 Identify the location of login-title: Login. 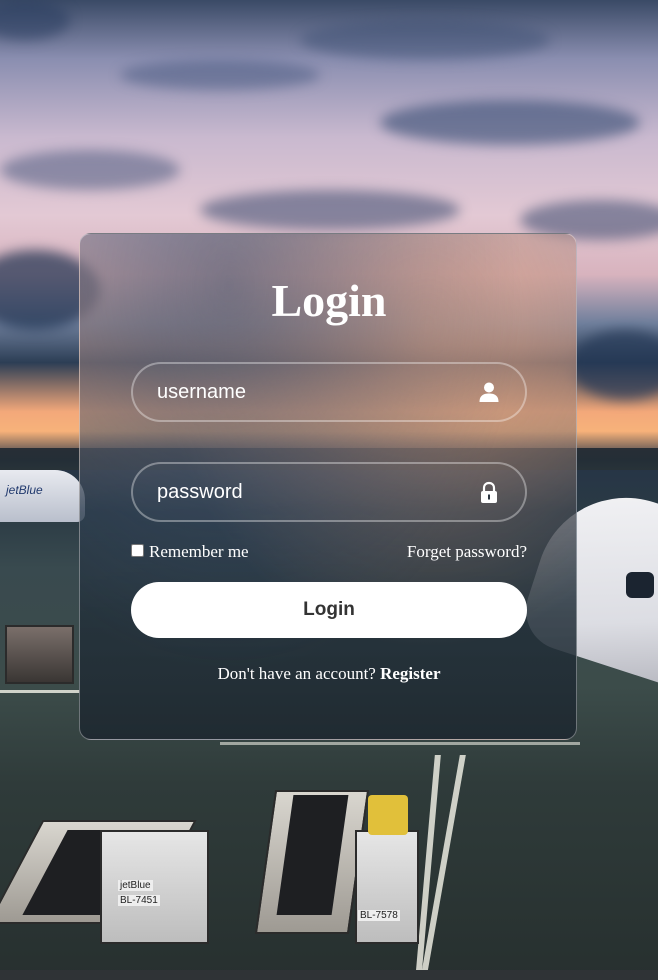
(329, 300).